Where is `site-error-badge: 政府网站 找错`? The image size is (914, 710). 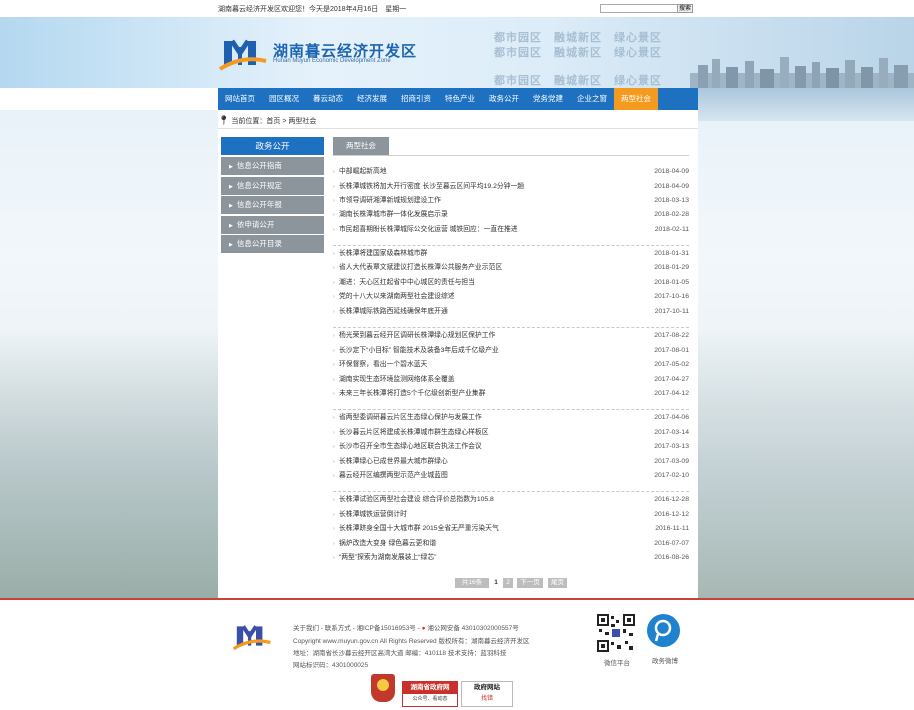
site-error-badge: 政府网站 找错 is located at coordinates (487, 694).